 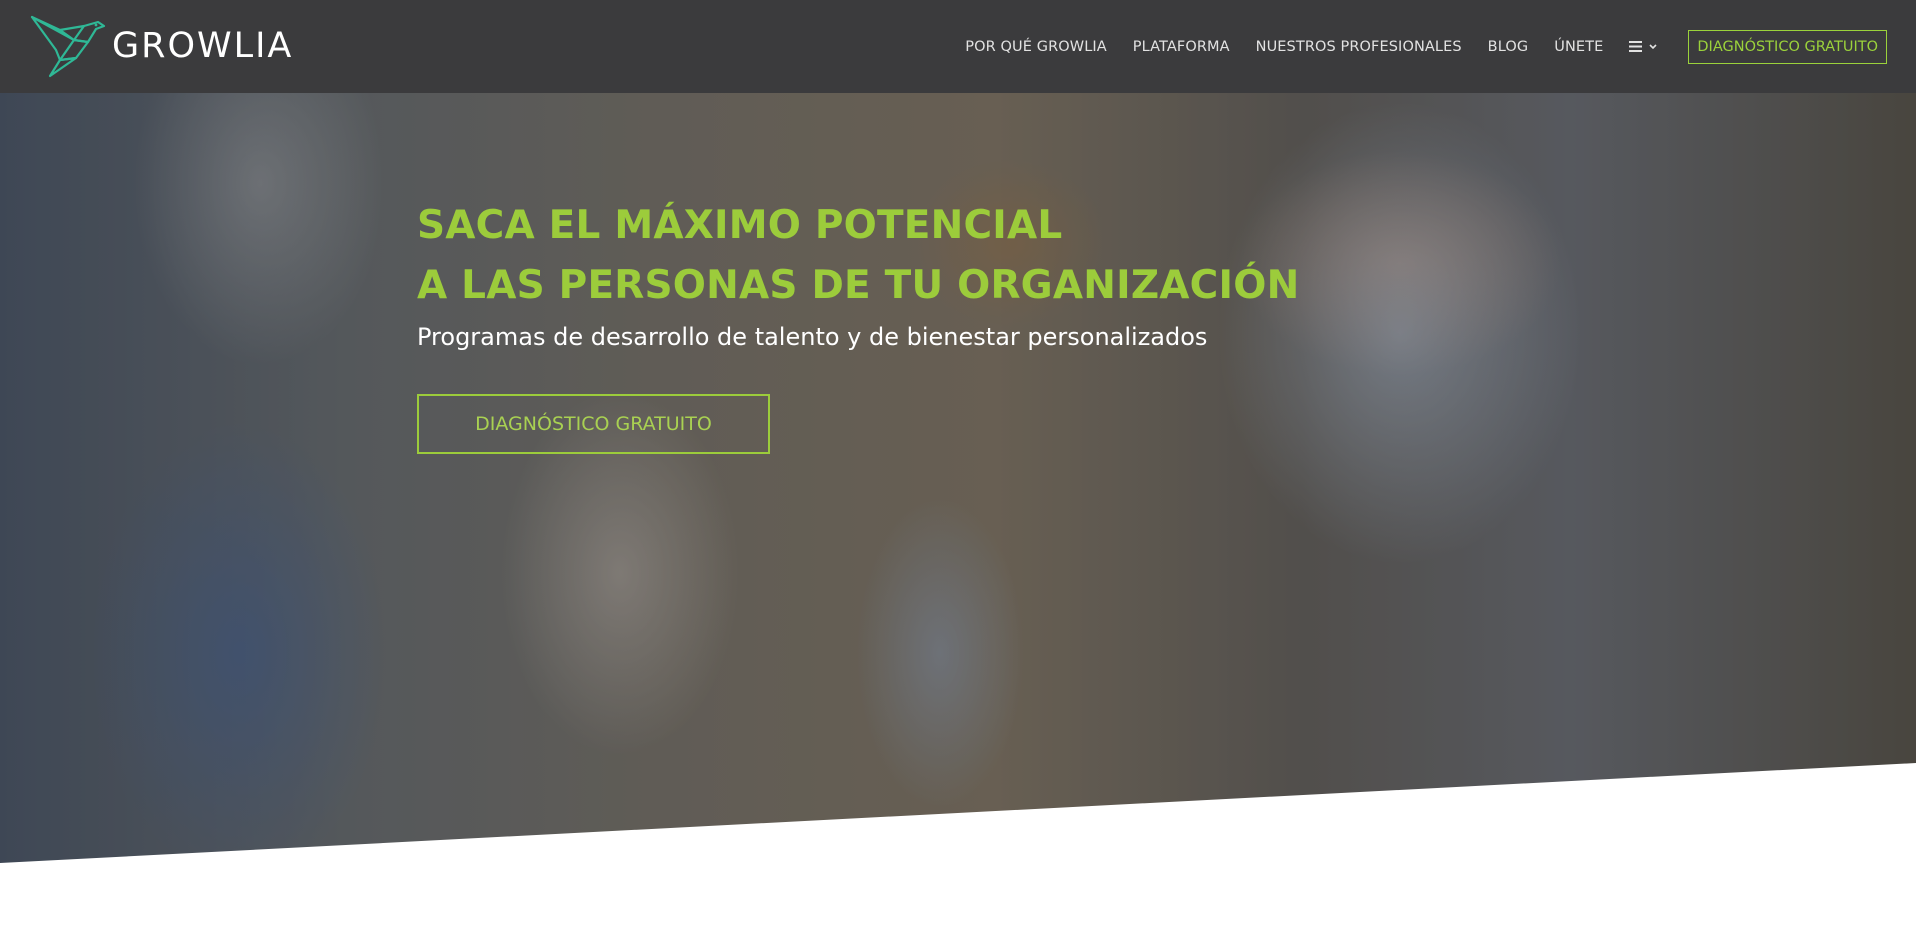 What do you see at coordinates (1359, 47) in the screenshot?
I see `nav-item-nuestros-profesionales: NUESTROS PROFESIONALES` at bounding box center [1359, 47].